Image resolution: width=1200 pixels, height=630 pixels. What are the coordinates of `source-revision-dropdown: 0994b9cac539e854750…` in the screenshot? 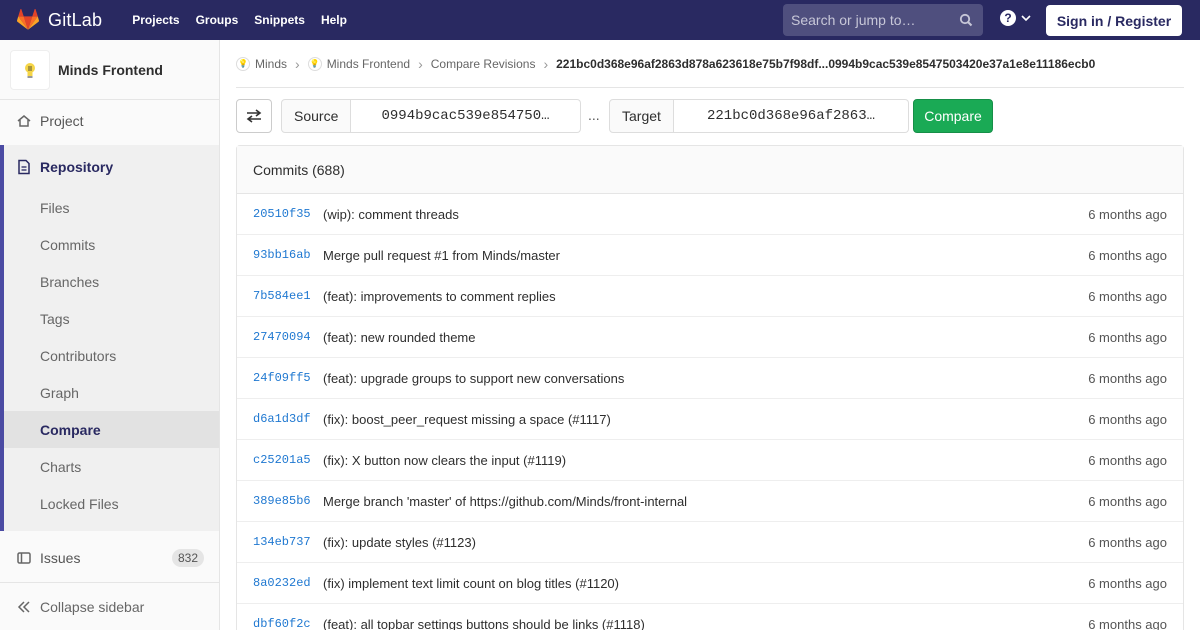 It's located at (466, 116).